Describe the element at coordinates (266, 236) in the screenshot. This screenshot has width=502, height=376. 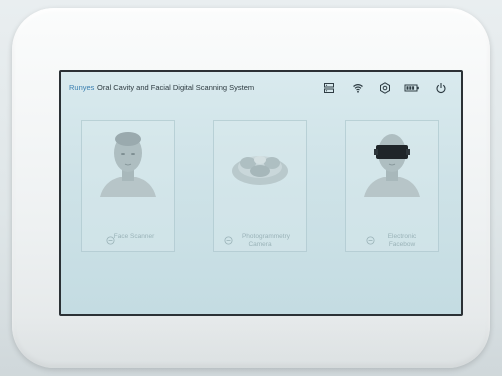
I see `photogrammetry-label-line1: Photogrammetry` at that location.